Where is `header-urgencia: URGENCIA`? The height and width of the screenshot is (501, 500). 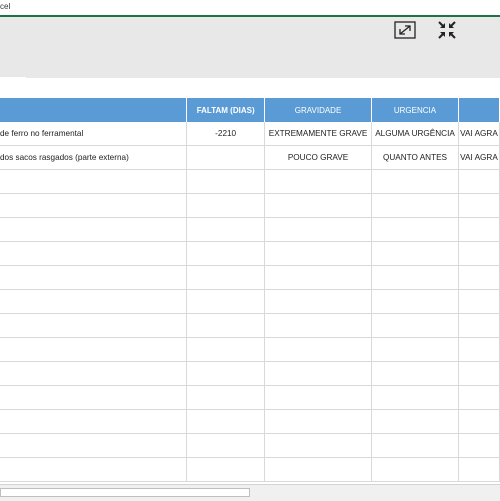 header-urgencia: URGENCIA is located at coordinates (415, 110).